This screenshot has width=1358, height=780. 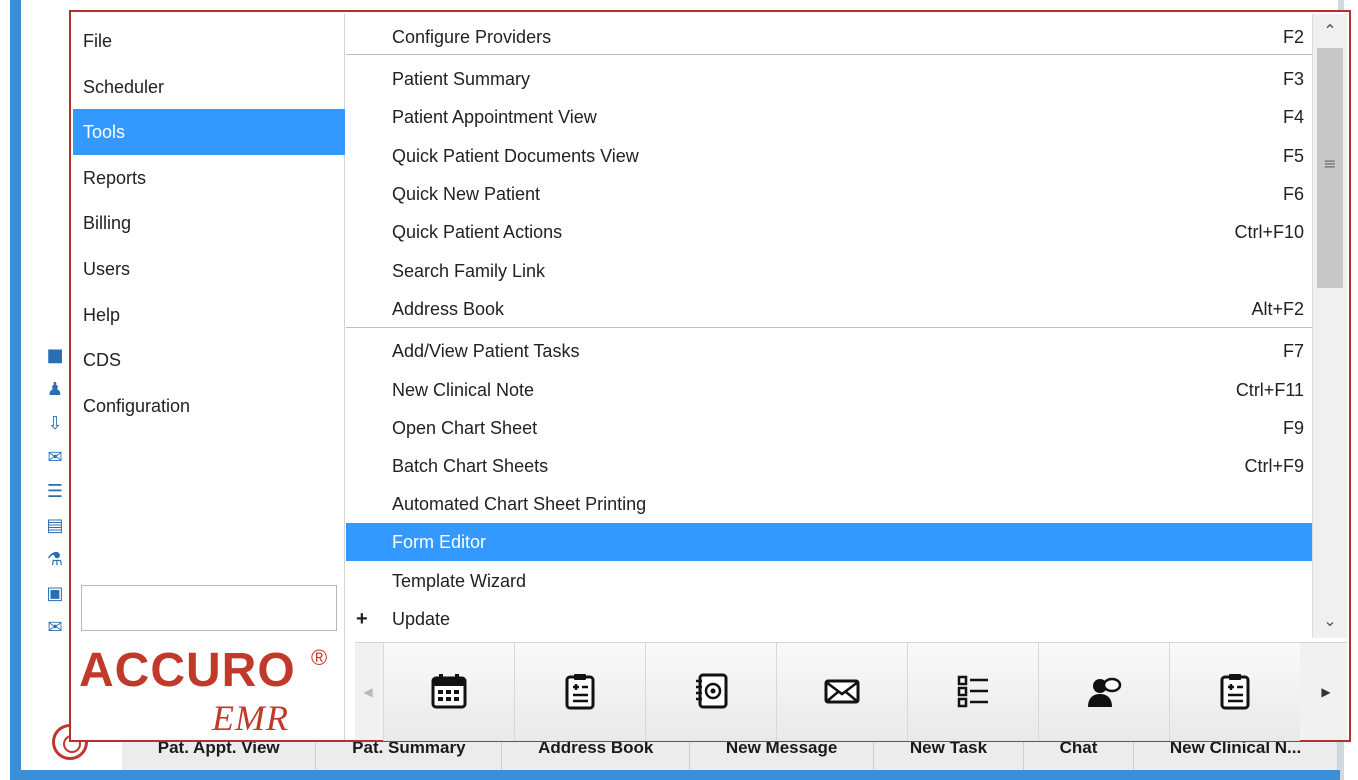 What do you see at coordinates (1330, 163) in the screenshot?
I see `grip-icon: ≡` at bounding box center [1330, 163].